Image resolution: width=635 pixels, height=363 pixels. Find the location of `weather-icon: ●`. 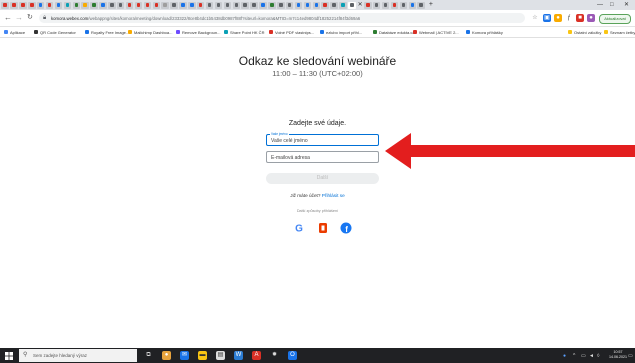

weather-icon: ● is located at coordinates (564, 356).